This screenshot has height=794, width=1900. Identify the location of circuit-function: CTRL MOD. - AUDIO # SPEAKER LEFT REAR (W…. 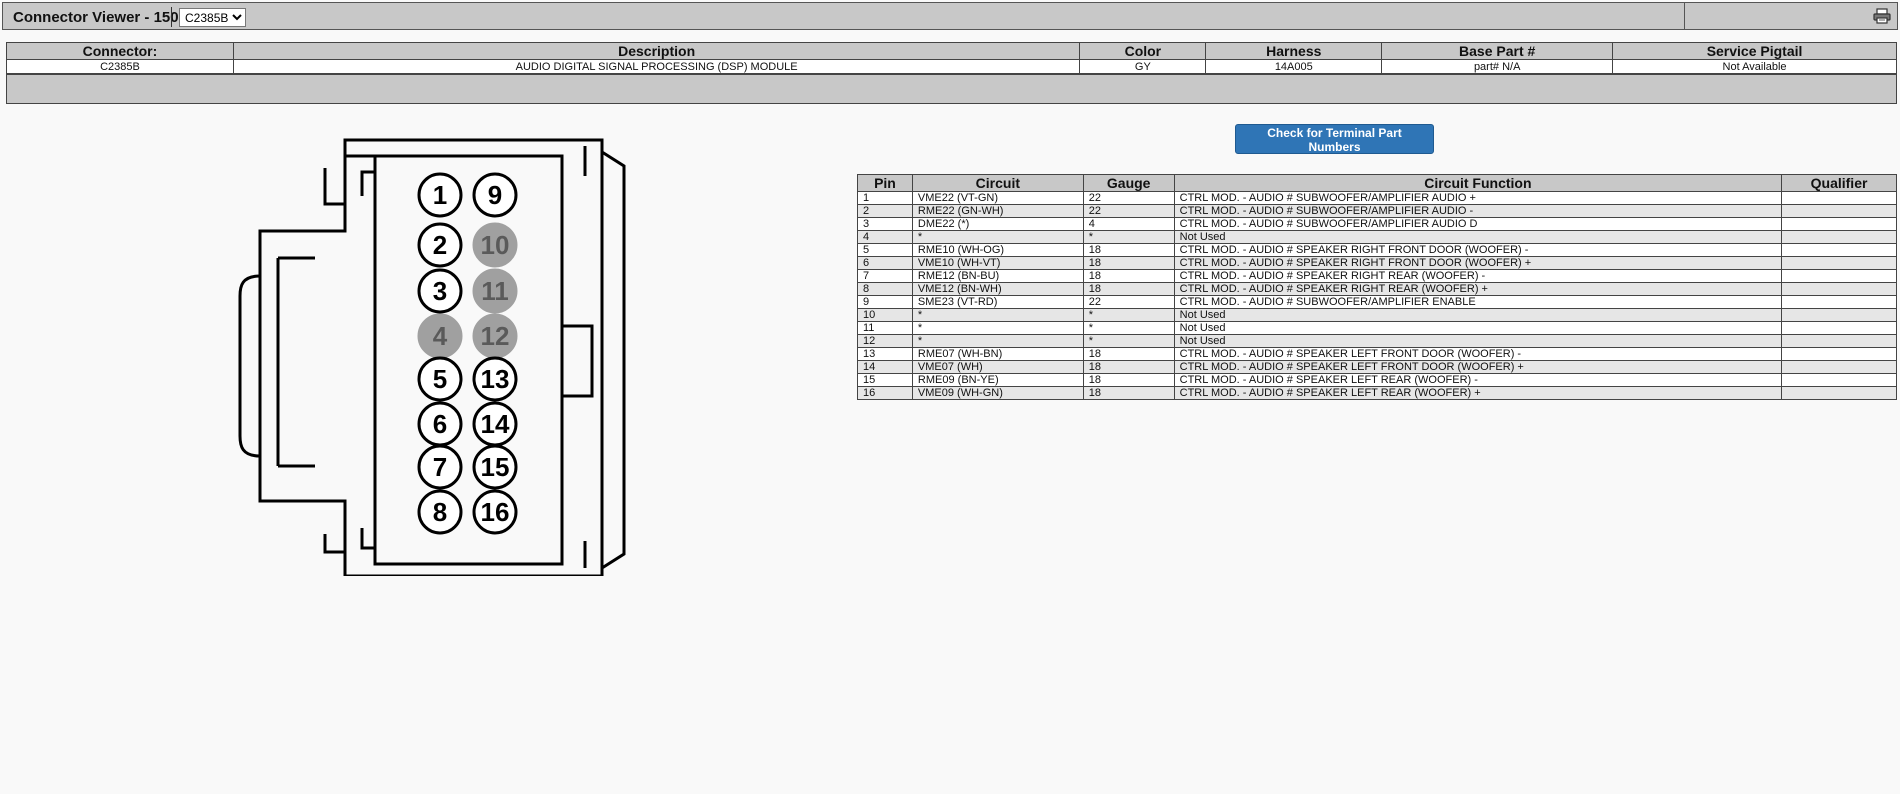
(1478, 393).